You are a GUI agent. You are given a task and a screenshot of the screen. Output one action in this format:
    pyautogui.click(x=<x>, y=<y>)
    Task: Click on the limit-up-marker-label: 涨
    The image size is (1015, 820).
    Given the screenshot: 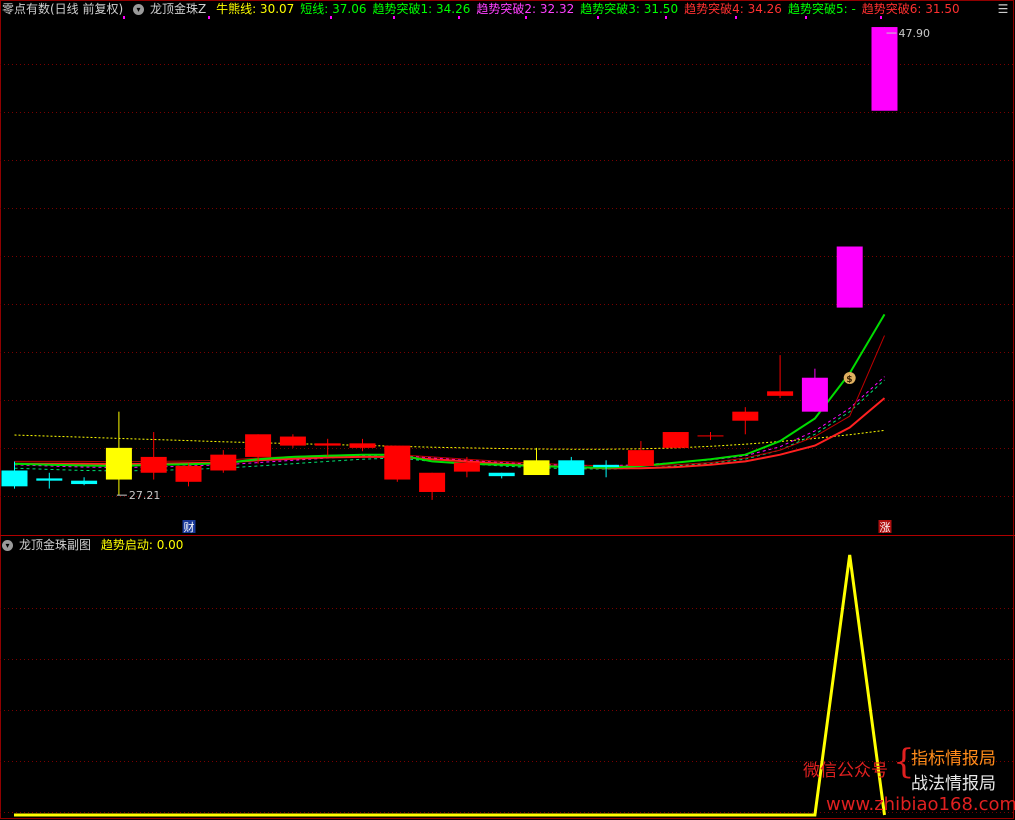 What is the action you would take?
    pyautogui.click(x=885, y=527)
    